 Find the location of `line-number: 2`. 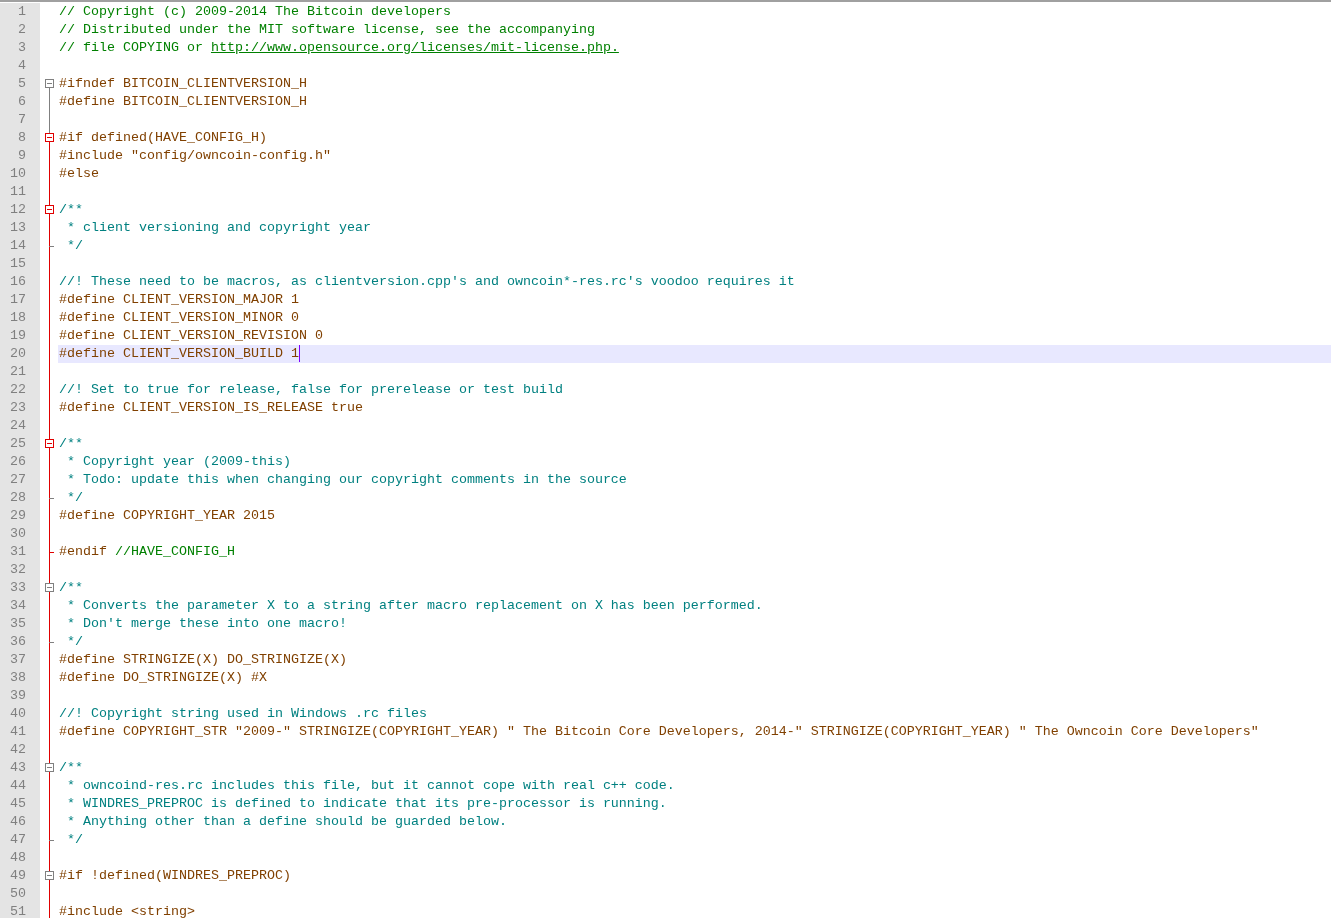

line-number: 2 is located at coordinates (20, 30).